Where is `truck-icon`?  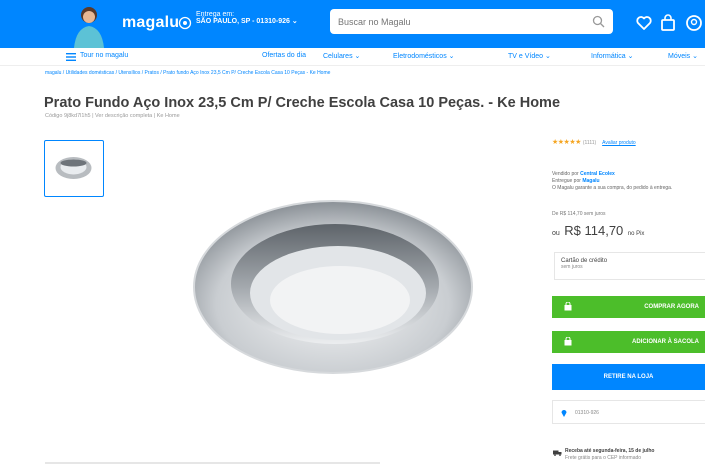 truck-icon is located at coordinates (557, 453).